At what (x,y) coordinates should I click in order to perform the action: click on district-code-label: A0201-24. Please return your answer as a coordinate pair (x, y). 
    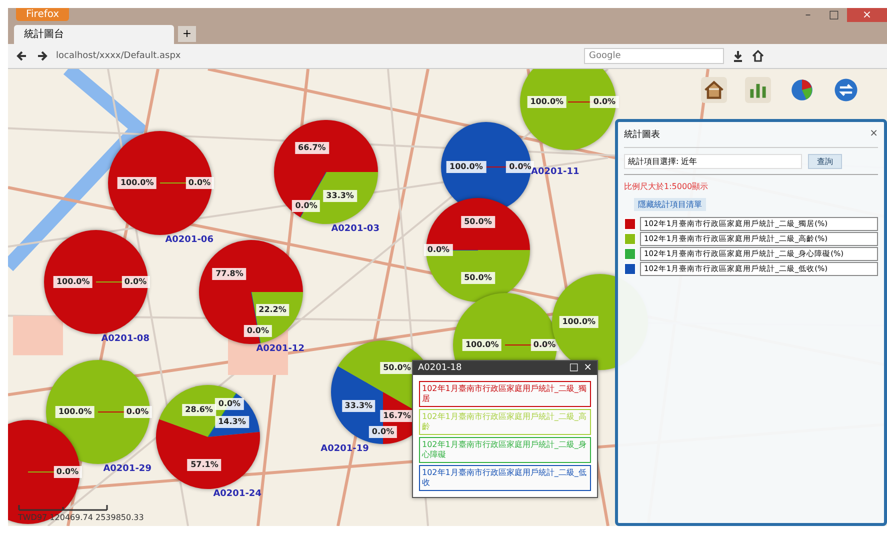
    Looking at the image, I should click on (237, 494).